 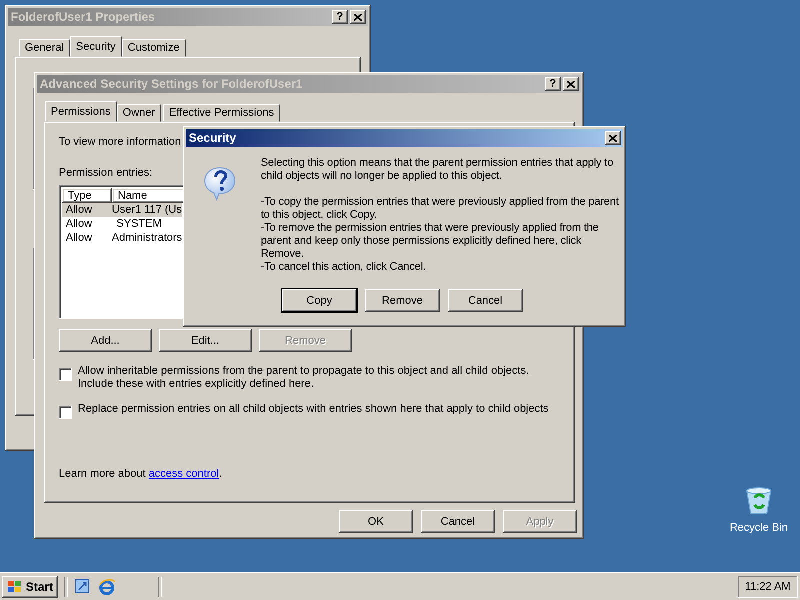 I want to click on checkbox-label: Replace permission entries on all child objects with entries shown here that apply to child objects, so click(x=314, y=409).